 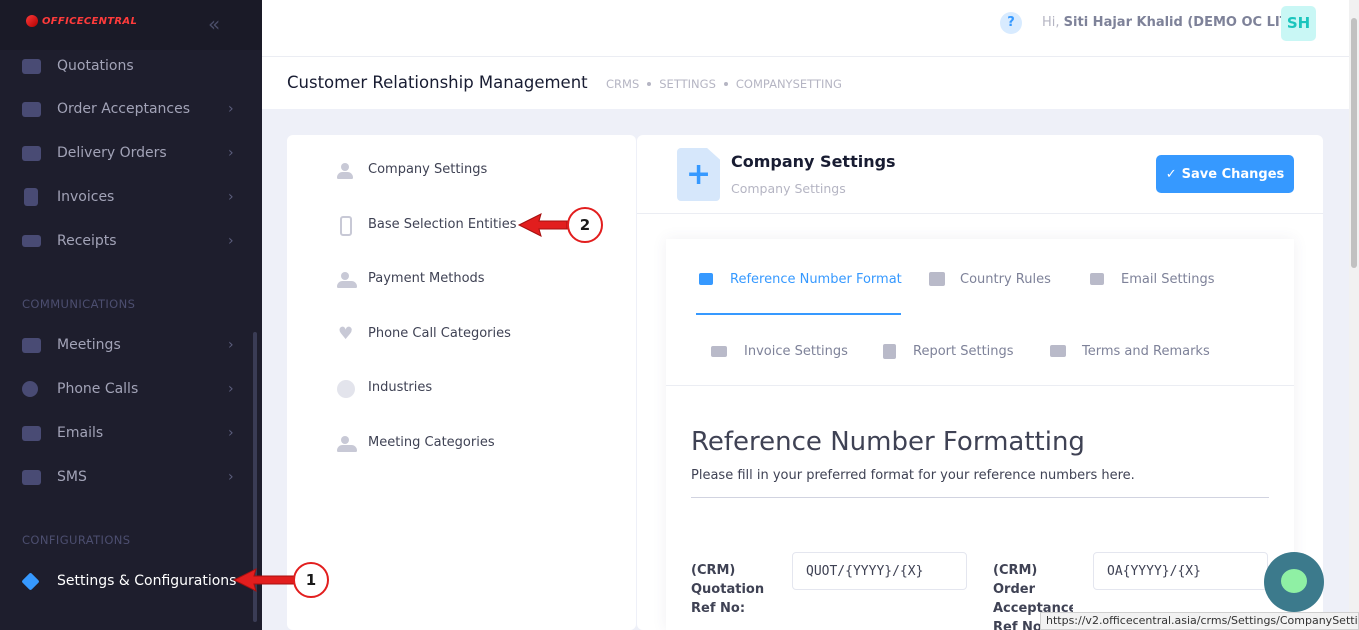 I want to click on help-icon: ?, so click(x=1011, y=23).